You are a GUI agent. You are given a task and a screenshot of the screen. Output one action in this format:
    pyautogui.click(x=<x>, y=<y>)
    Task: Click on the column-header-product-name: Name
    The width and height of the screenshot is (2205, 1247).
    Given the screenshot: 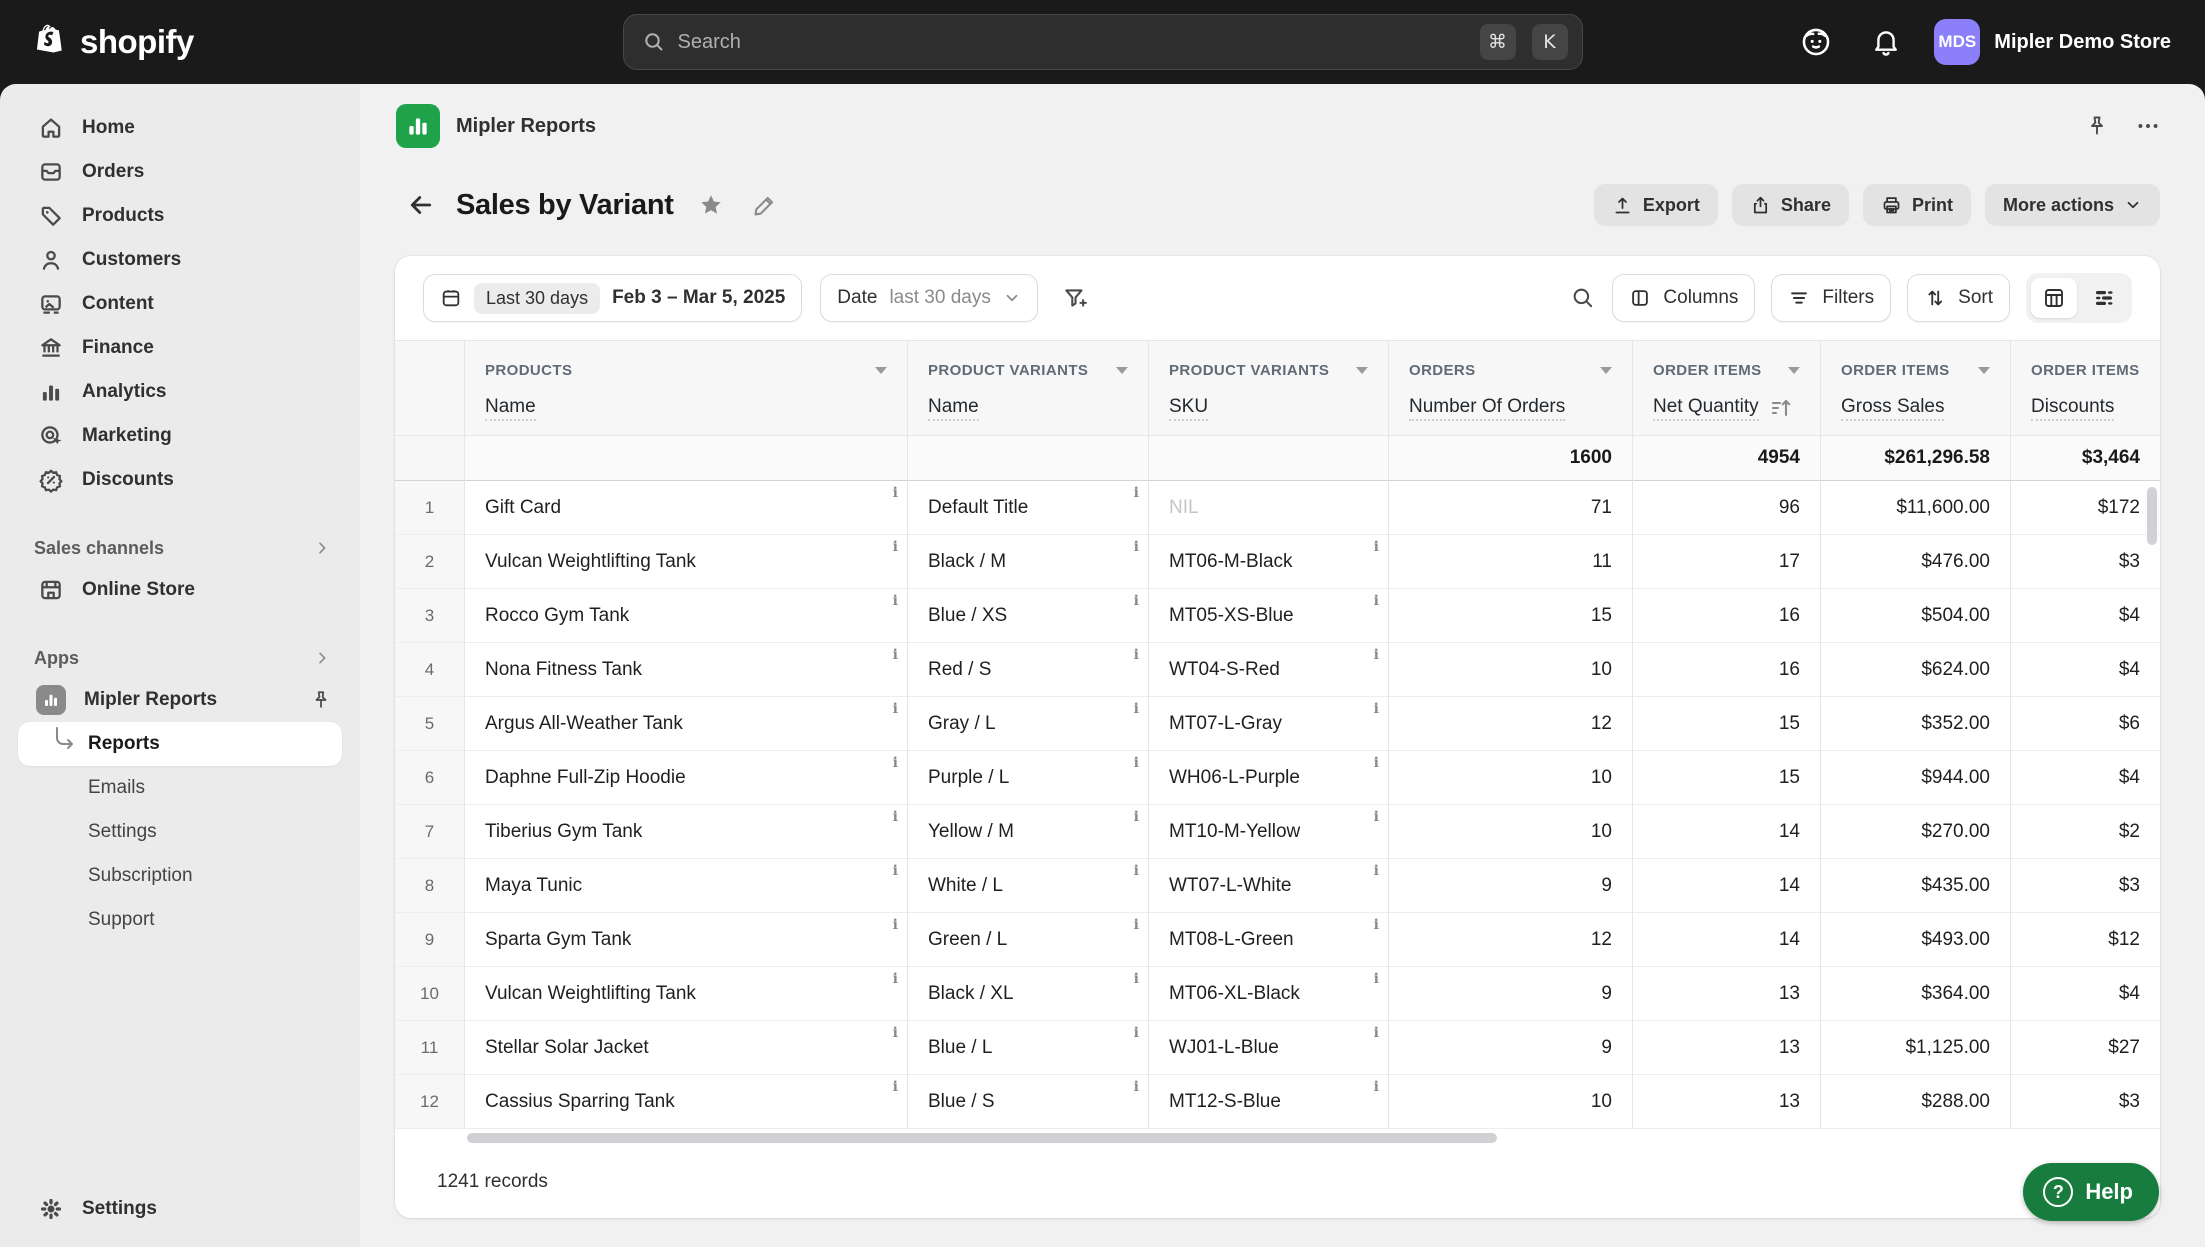 What is the action you would take?
    pyautogui.click(x=686, y=408)
    